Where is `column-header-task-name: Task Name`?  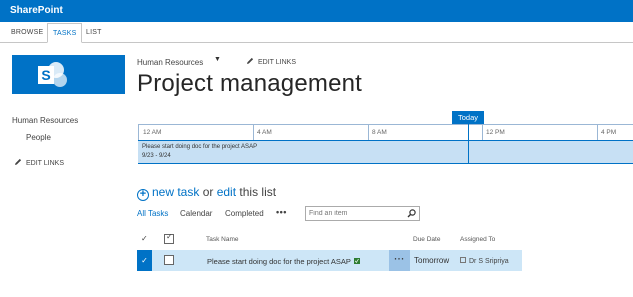
column-header-task-name: Task Name is located at coordinates (222, 239).